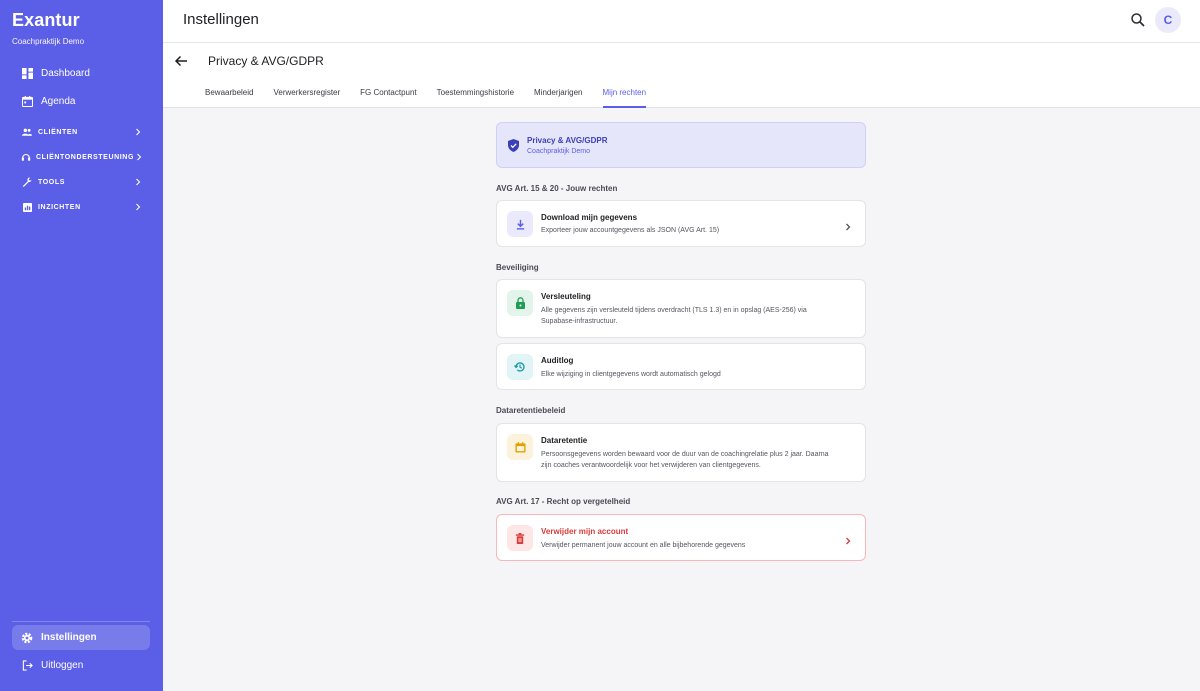  Describe the element at coordinates (81, 132) in the screenshot. I see `sidebar-group-clienten: CLIËNTEN` at that location.